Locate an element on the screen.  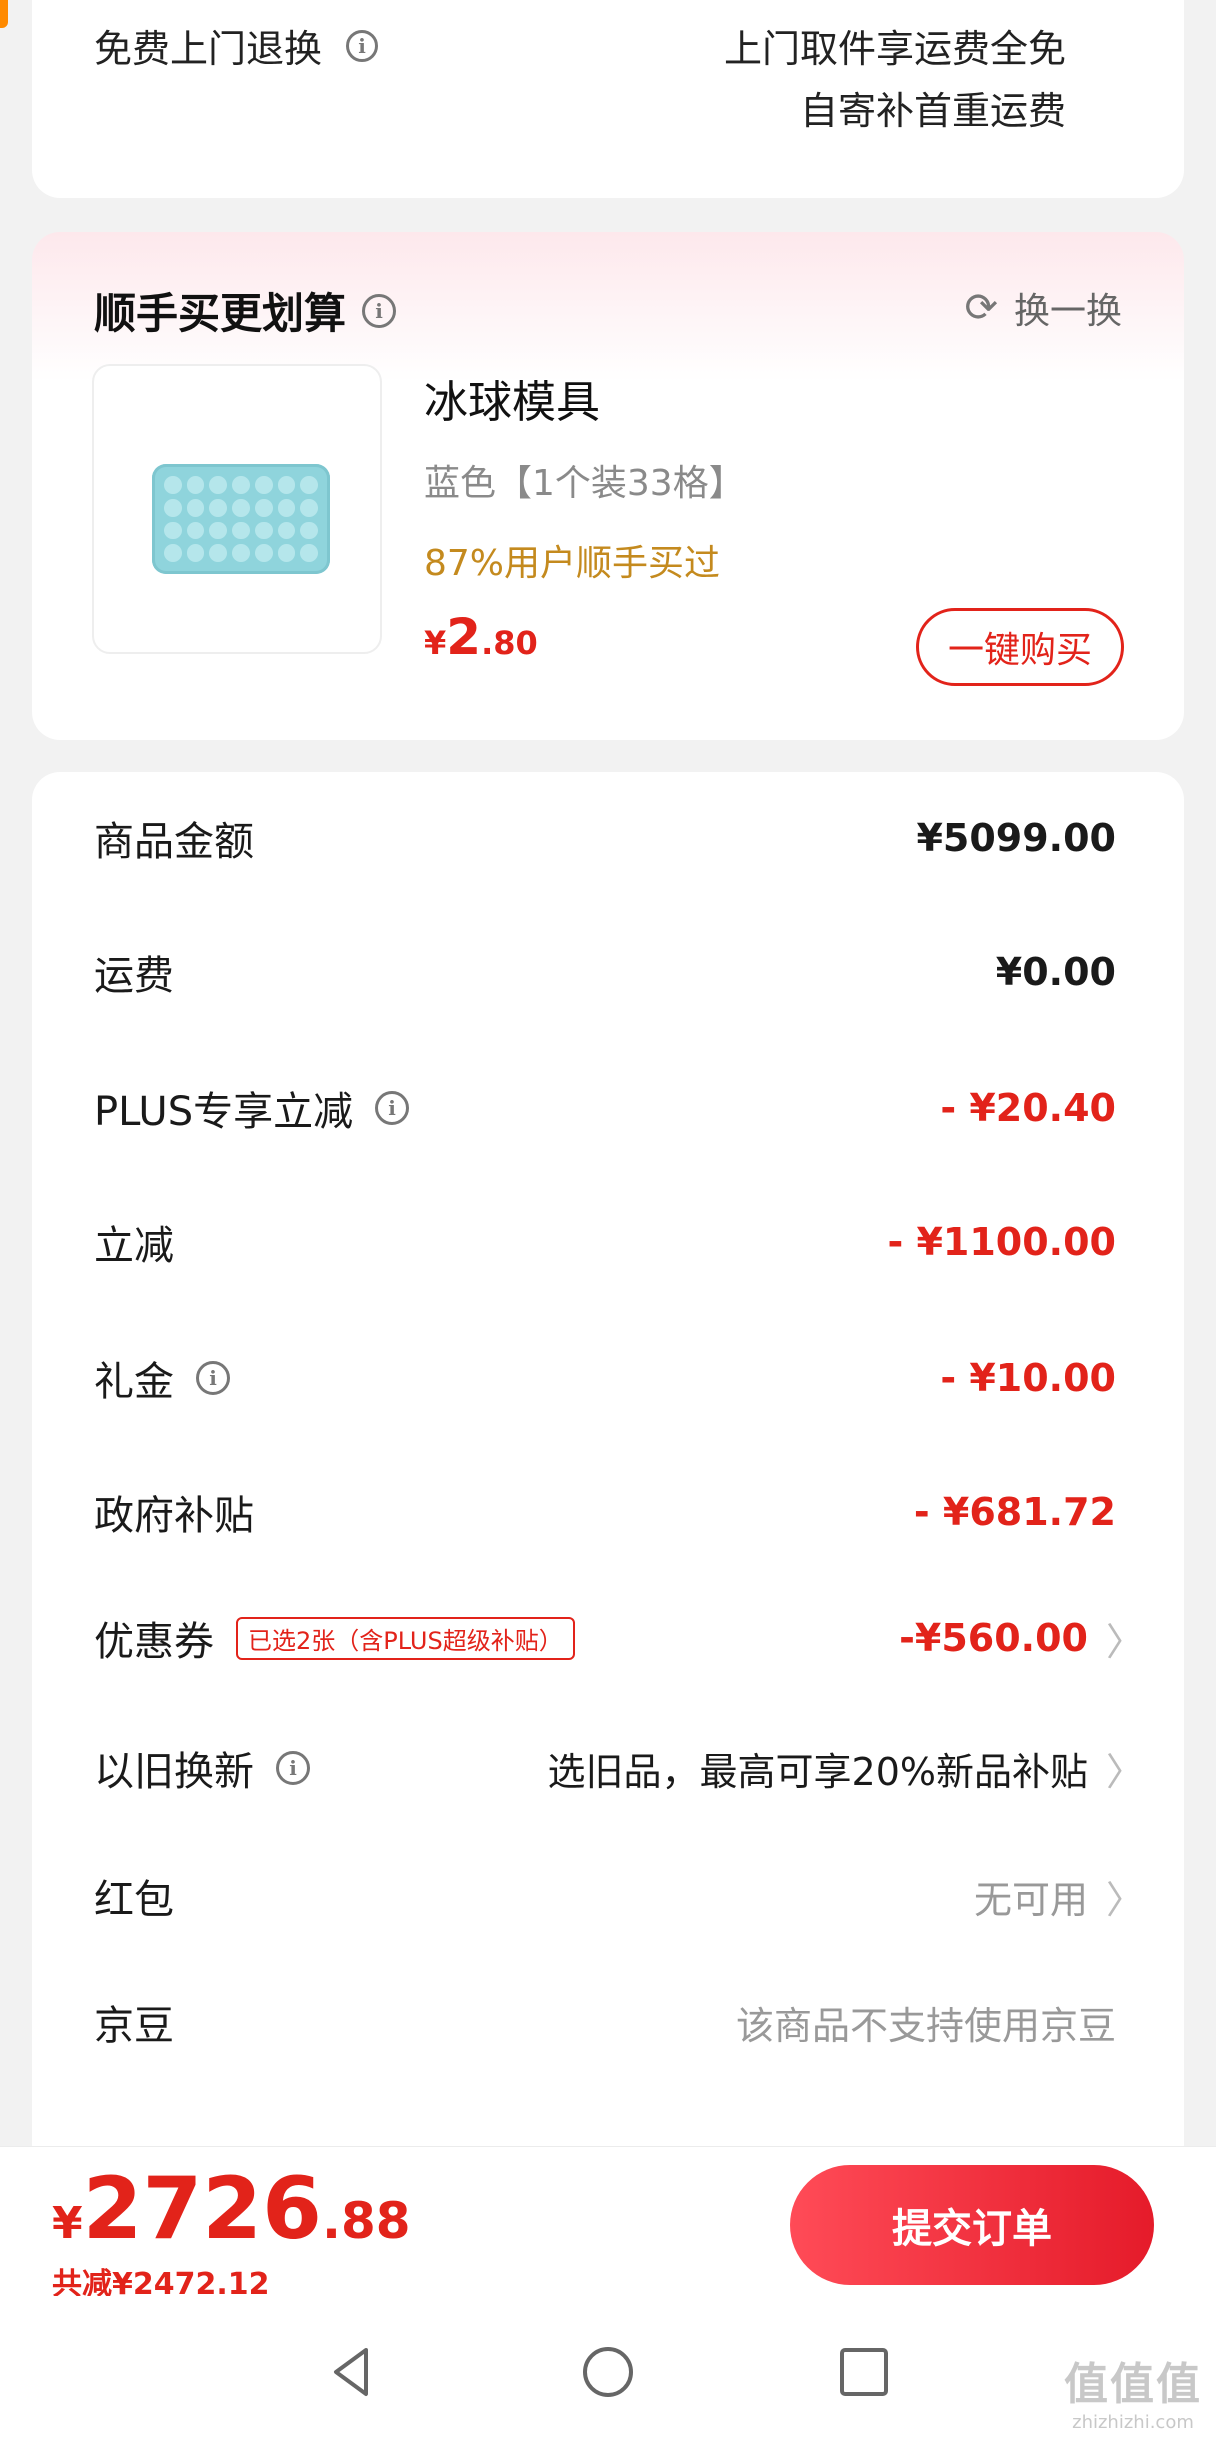
swap-label: 换一换 is located at coordinates (1067, 311).